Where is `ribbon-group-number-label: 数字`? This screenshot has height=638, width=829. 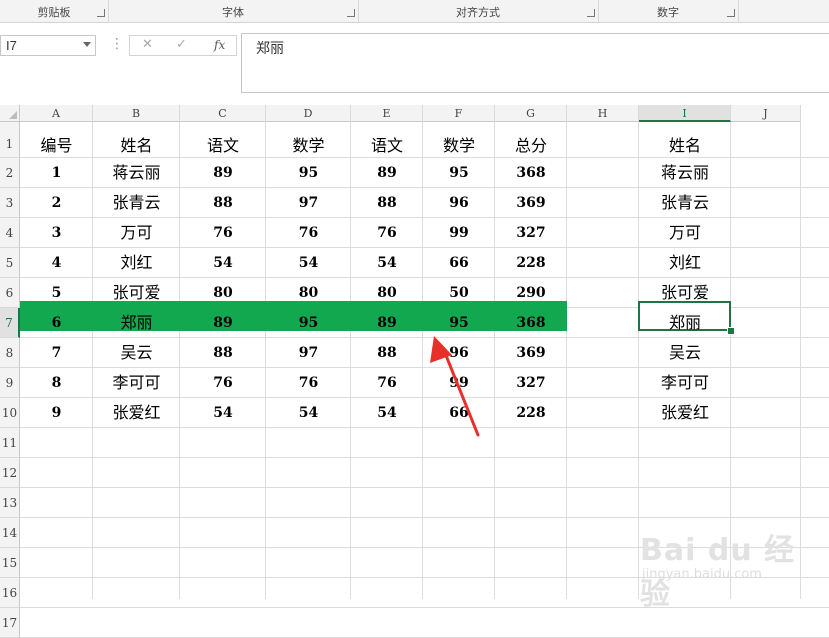 ribbon-group-number-label: 数字 is located at coordinates (668, 12).